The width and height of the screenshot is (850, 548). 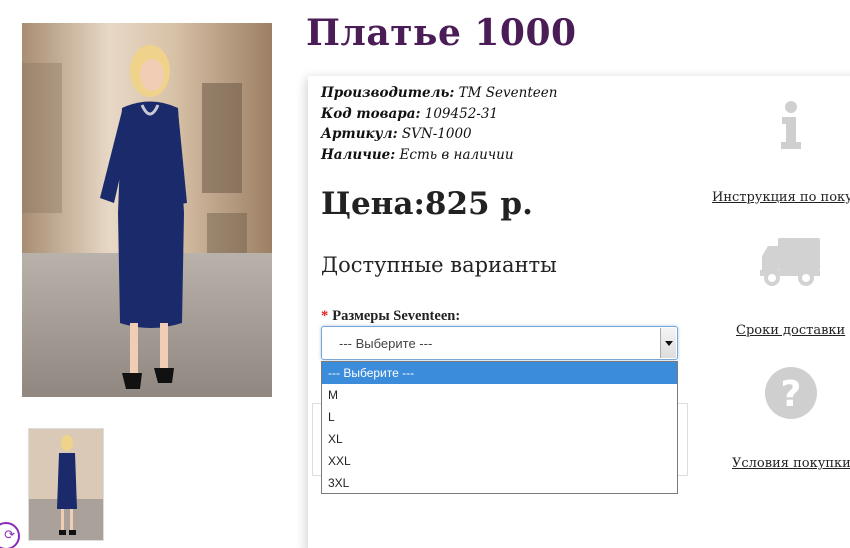 I want to click on size-option: 3XL, so click(x=499, y=483).